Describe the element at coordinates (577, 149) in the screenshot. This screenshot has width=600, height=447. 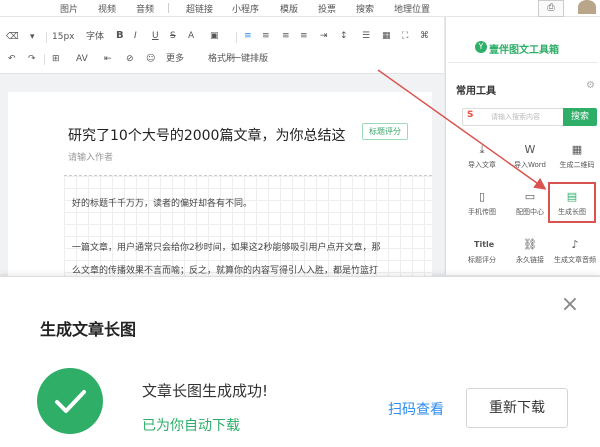
I see `qrcode-icon: ▦` at that location.